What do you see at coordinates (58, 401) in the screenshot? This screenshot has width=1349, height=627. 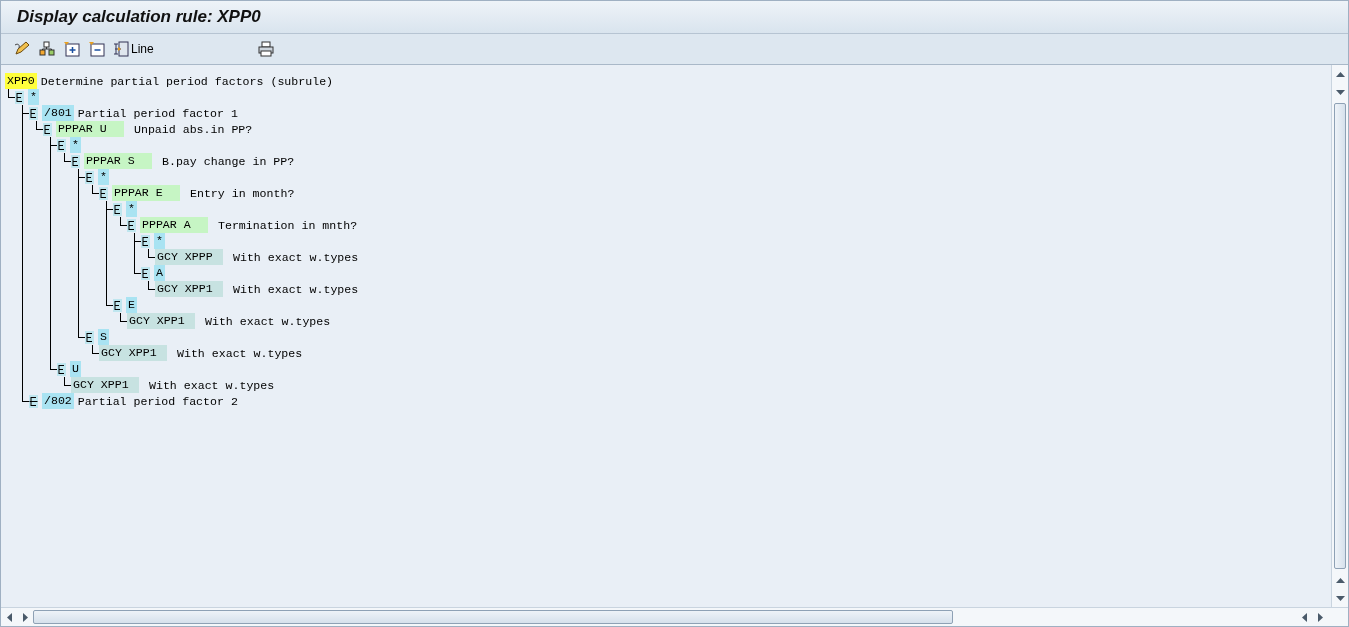 I see `node-key: /802` at bounding box center [58, 401].